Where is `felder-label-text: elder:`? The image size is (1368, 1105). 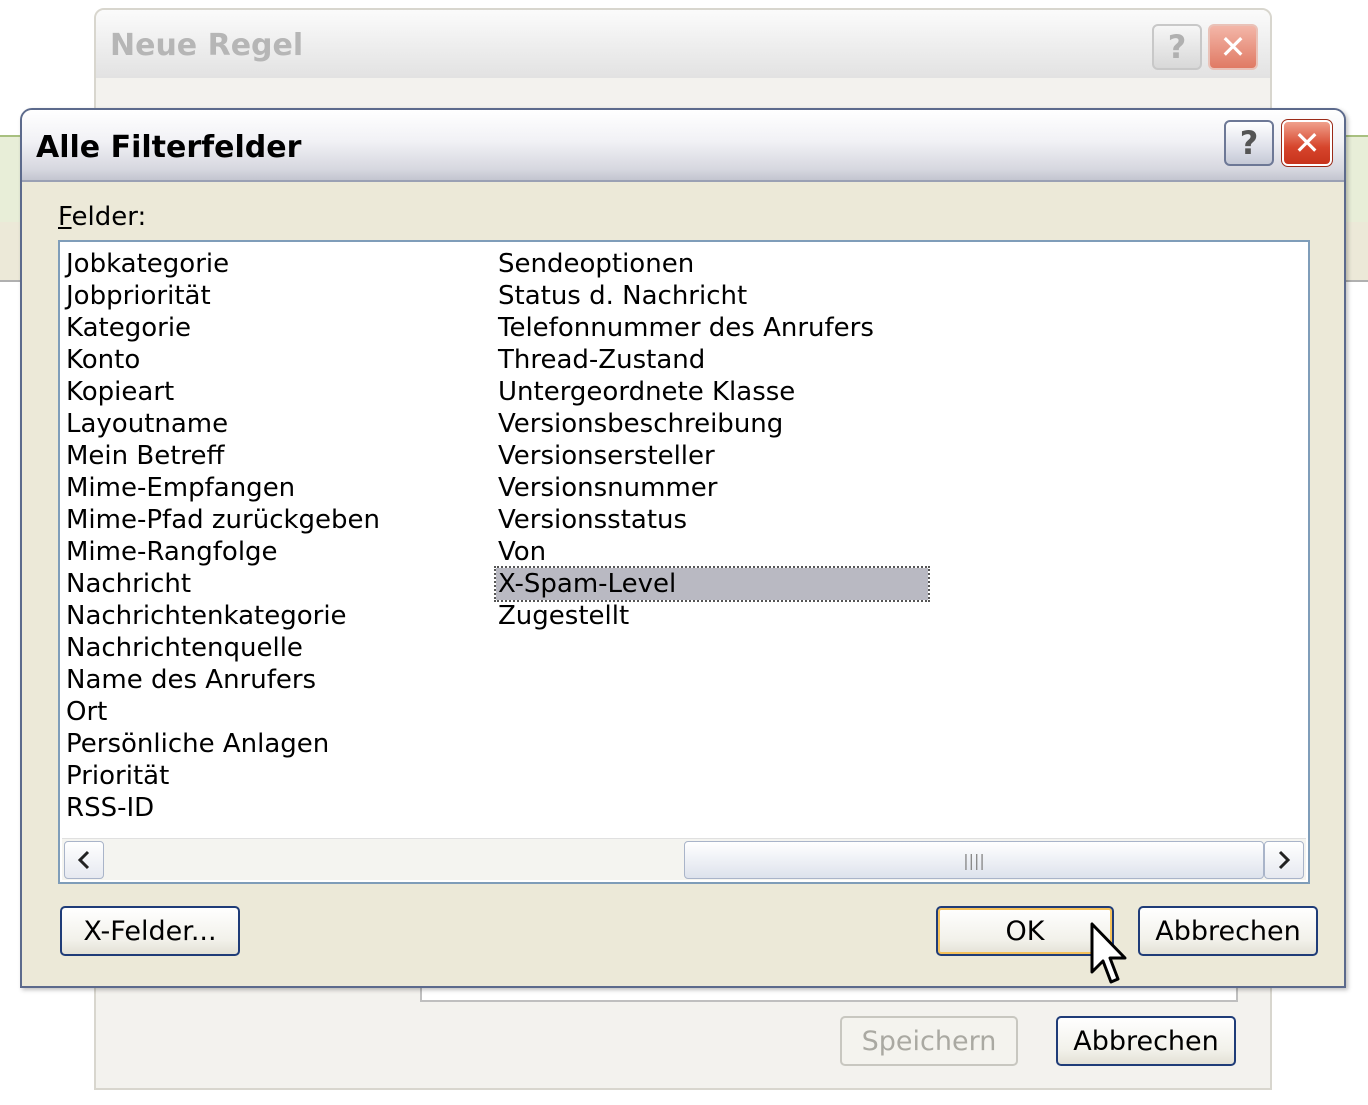
felder-label-text: elder: is located at coordinates (109, 217).